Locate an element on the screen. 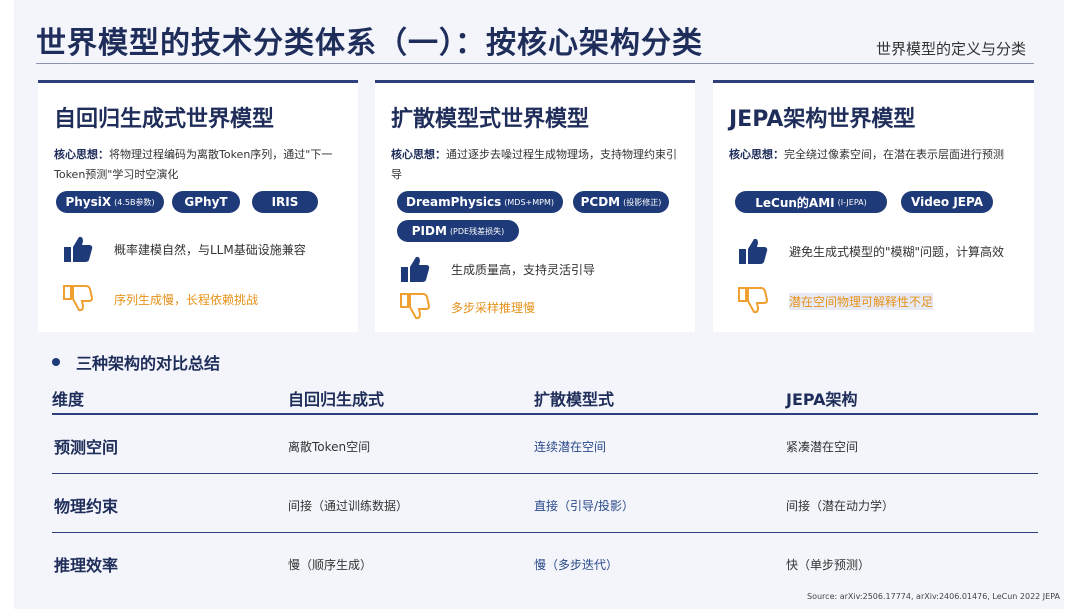  tag-label: PIDM is located at coordinates (429, 231).